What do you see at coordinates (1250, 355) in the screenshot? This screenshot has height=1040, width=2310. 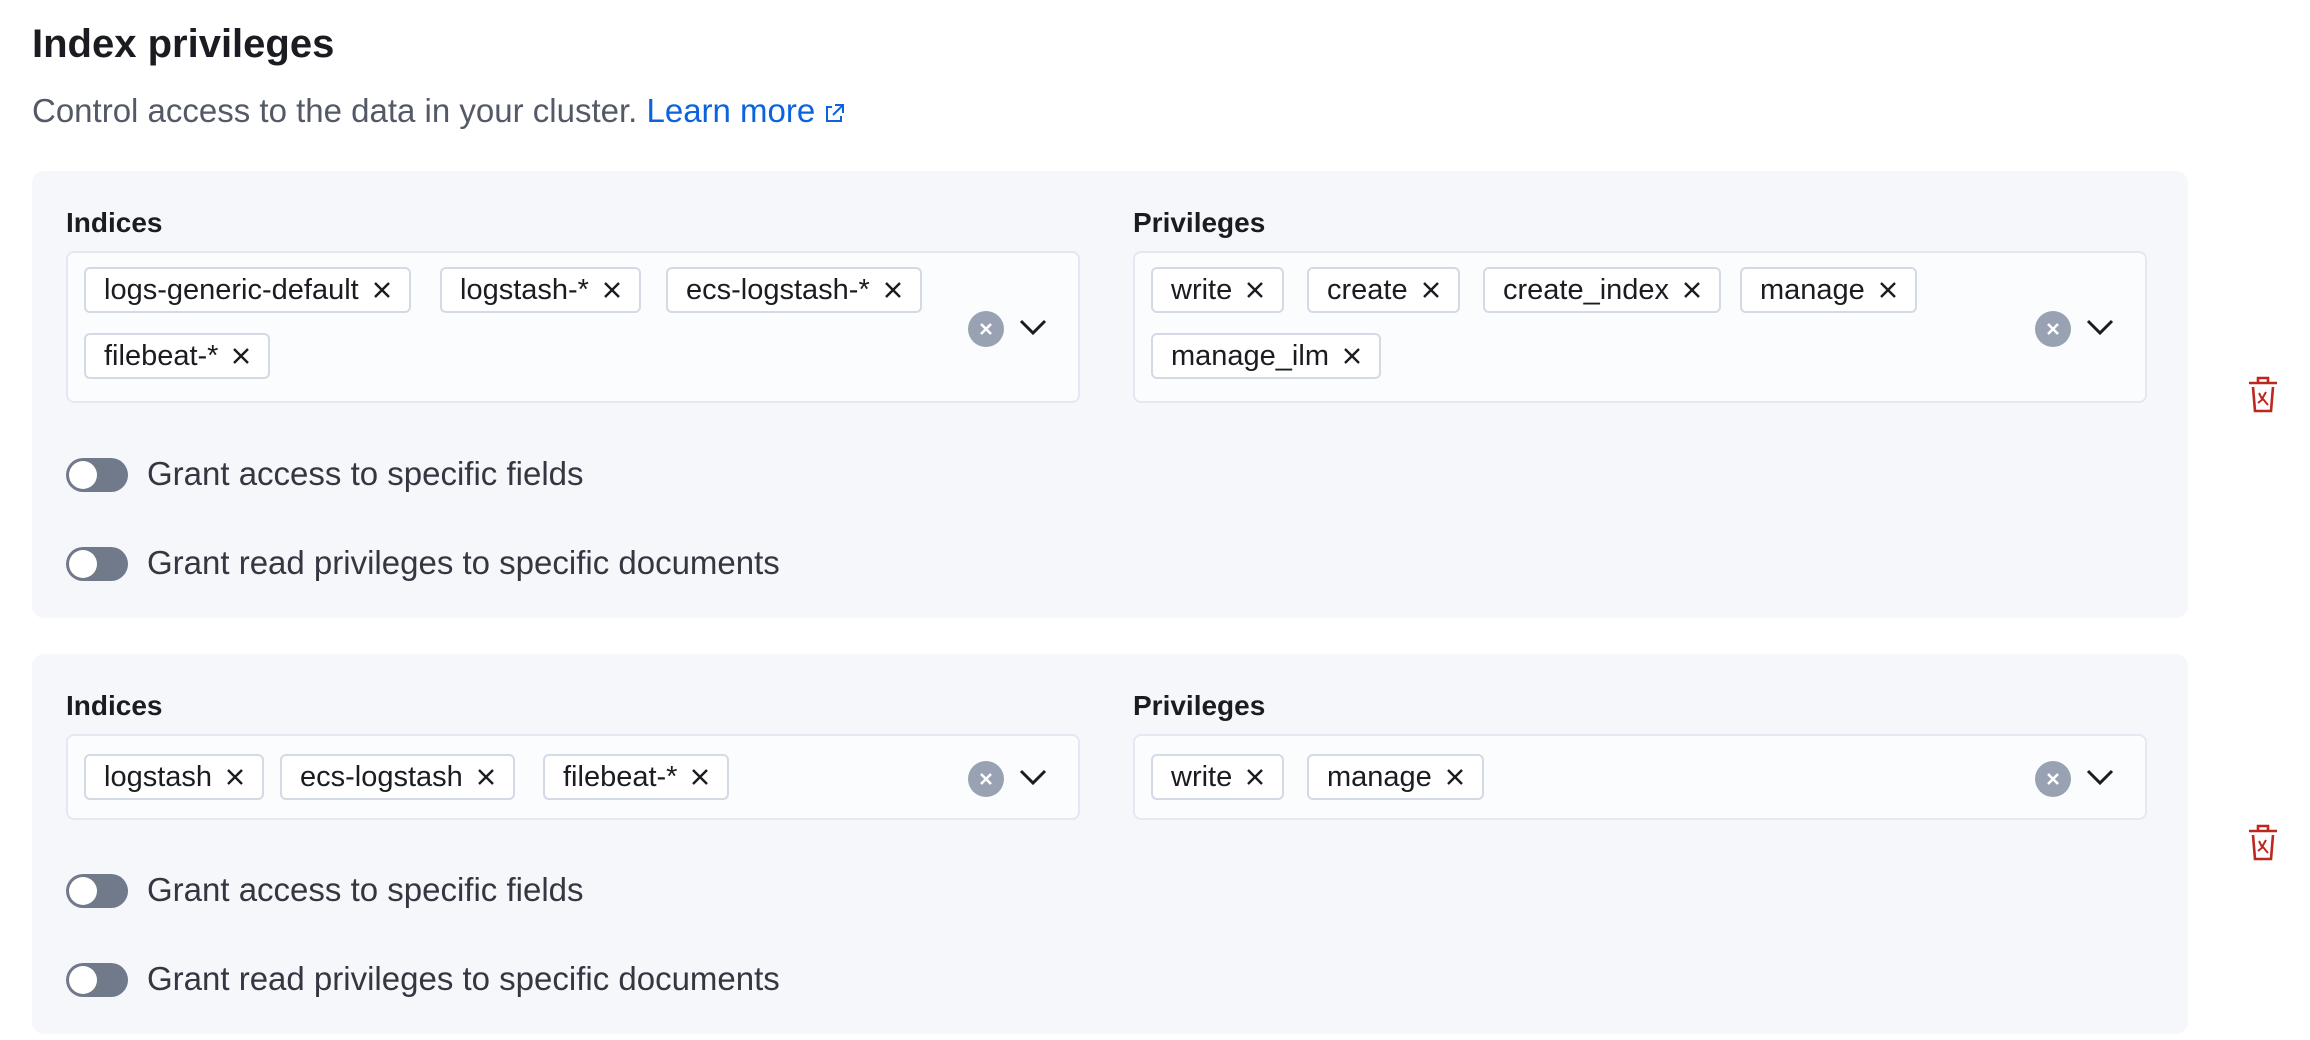 I see `pill-label: manage_ilm` at bounding box center [1250, 355].